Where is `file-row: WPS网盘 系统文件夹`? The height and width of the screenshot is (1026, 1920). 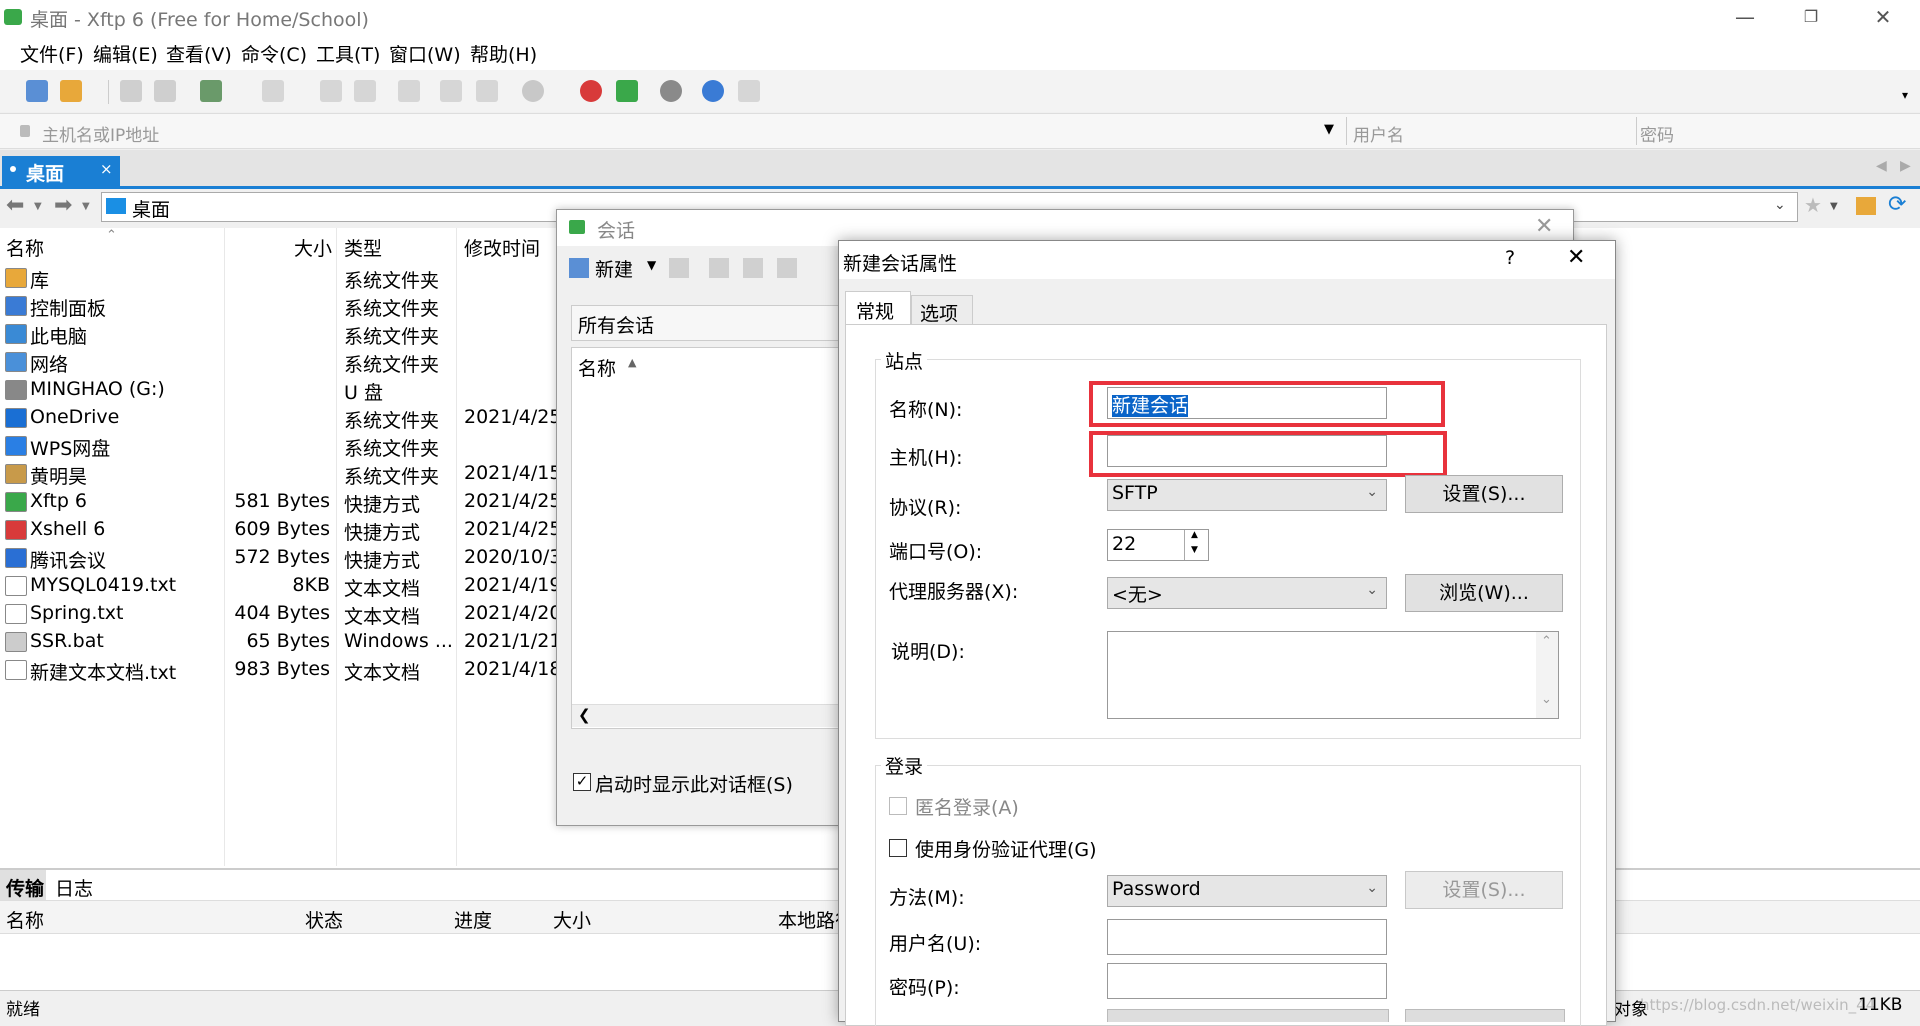
file-row: WPS网盘 系统文件夹 is located at coordinates (280, 446).